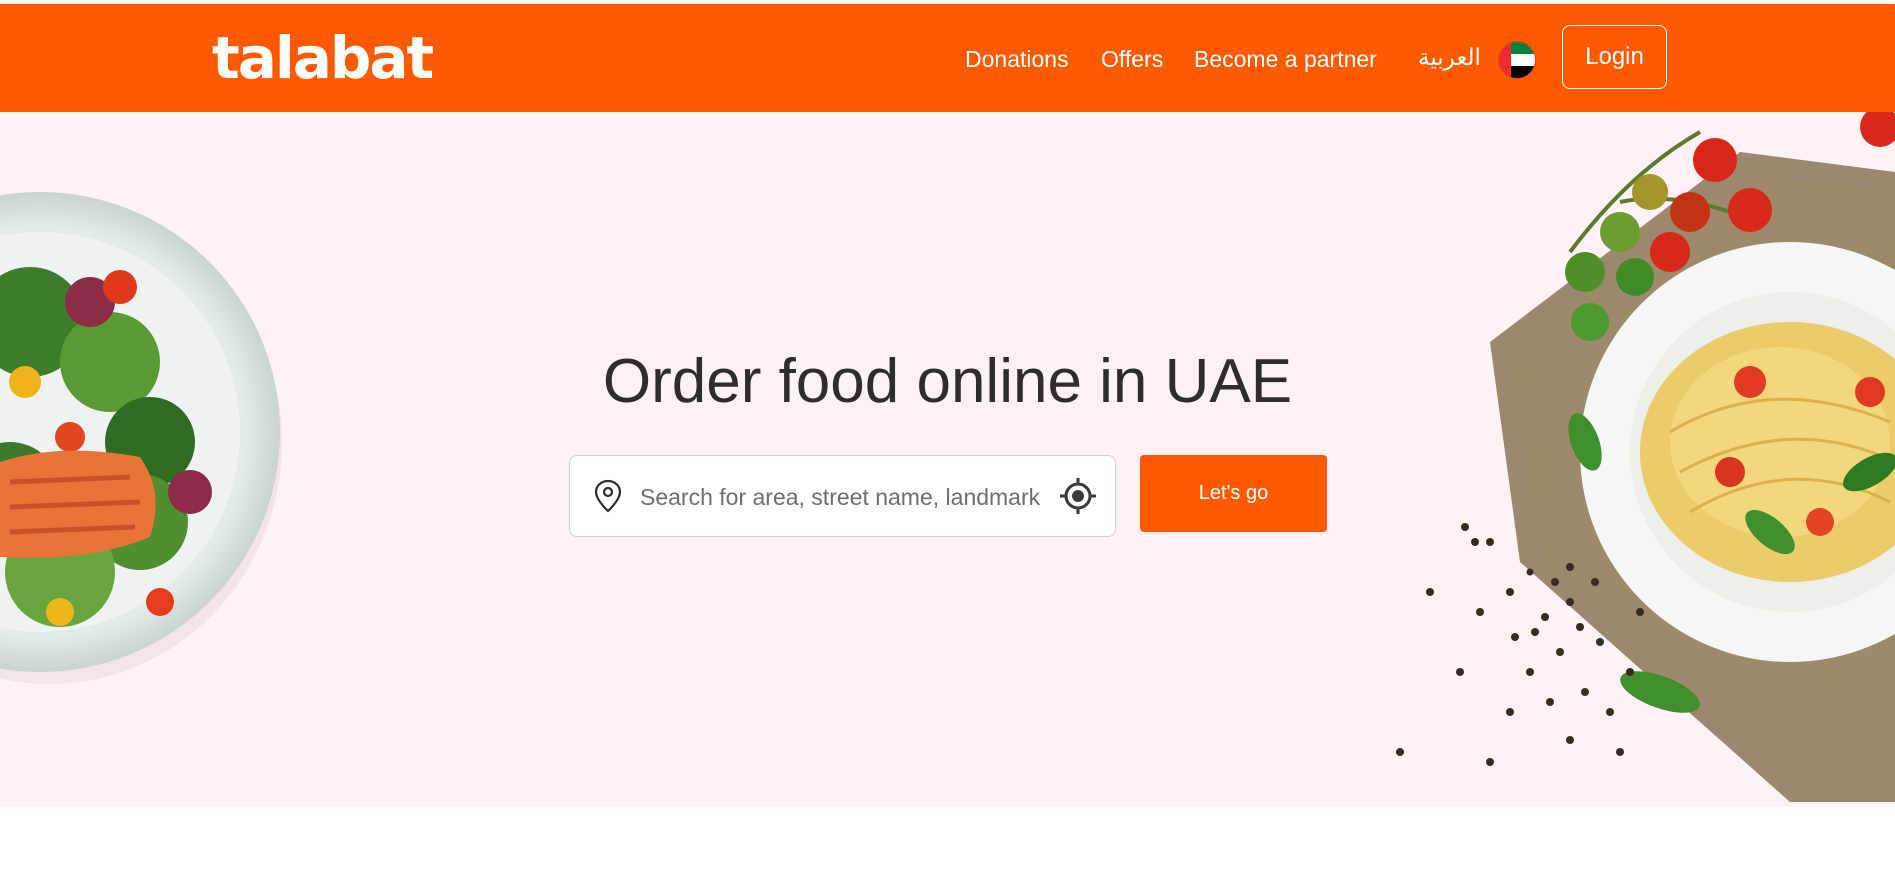  What do you see at coordinates (1285, 59) in the screenshot?
I see `nav-link-become-partner: Become a partner` at bounding box center [1285, 59].